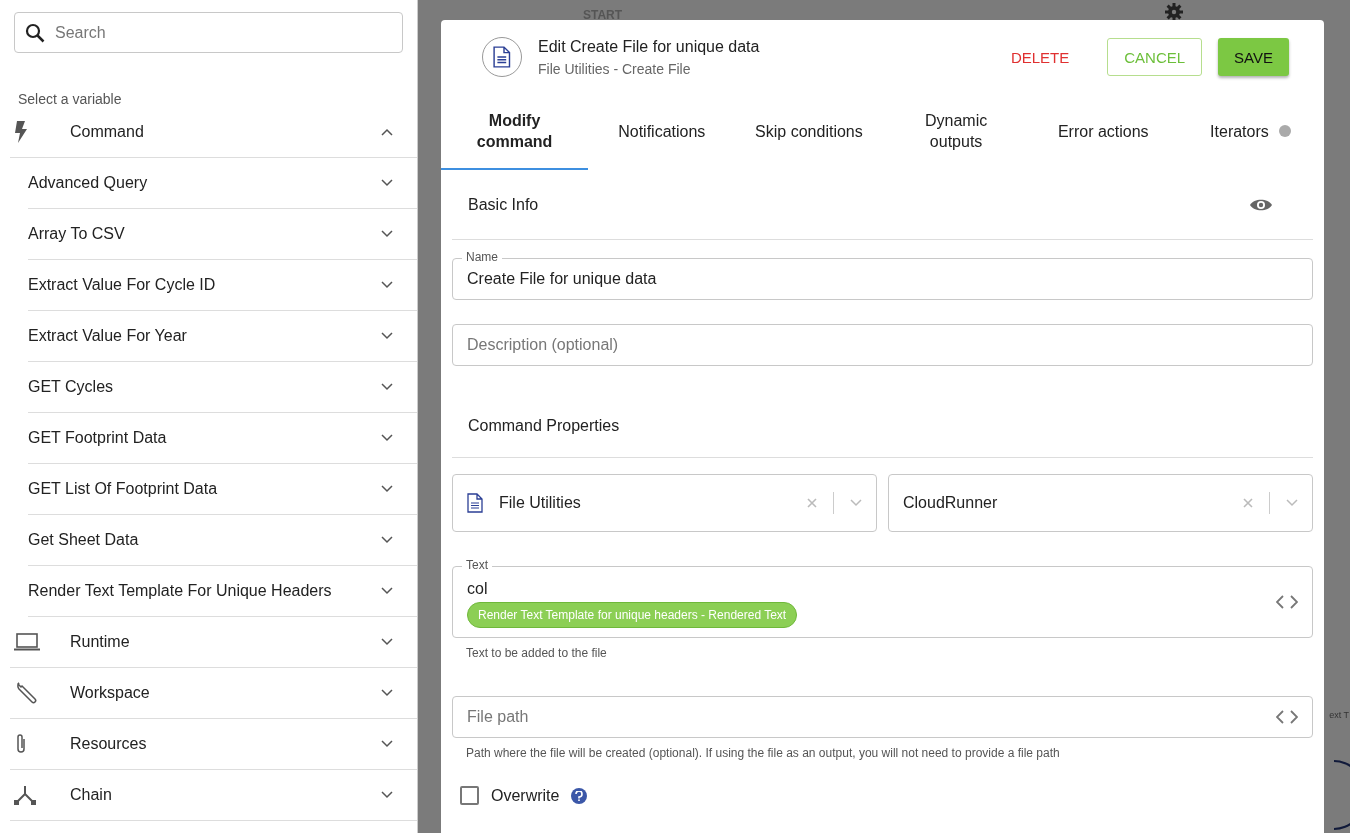  Describe the element at coordinates (107, 132) in the screenshot. I see `category-label: Command` at that location.